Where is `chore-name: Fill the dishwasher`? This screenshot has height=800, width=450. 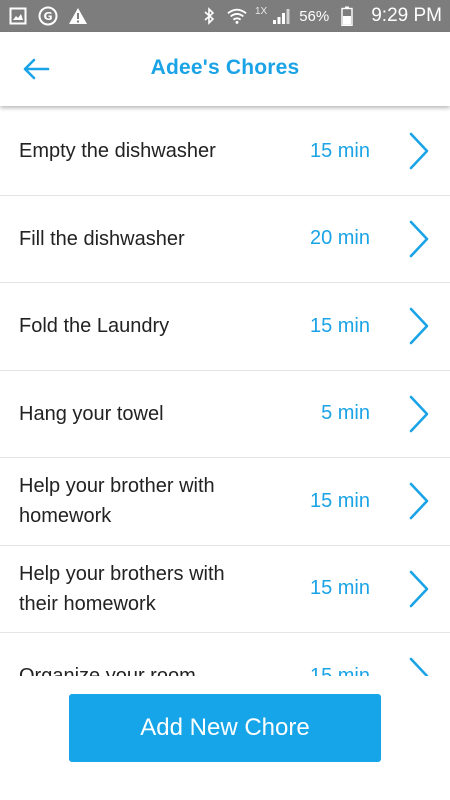 chore-name: Fill the dishwasher is located at coordinates (102, 238).